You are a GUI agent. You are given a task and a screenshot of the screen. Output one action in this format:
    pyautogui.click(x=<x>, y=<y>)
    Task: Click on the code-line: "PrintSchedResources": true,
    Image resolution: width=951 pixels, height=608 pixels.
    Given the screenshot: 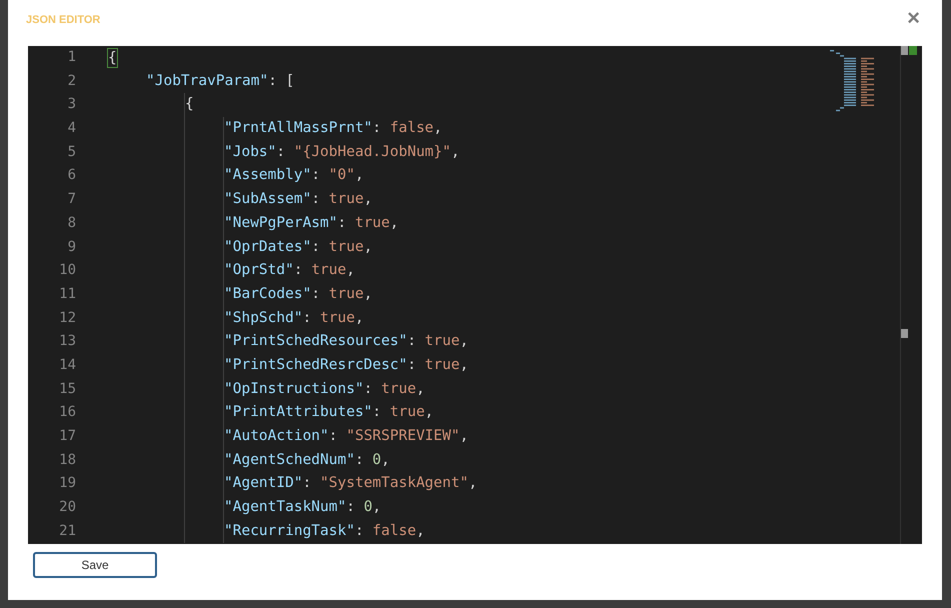 What is the action you would take?
    pyautogui.click(x=347, y=342)
    